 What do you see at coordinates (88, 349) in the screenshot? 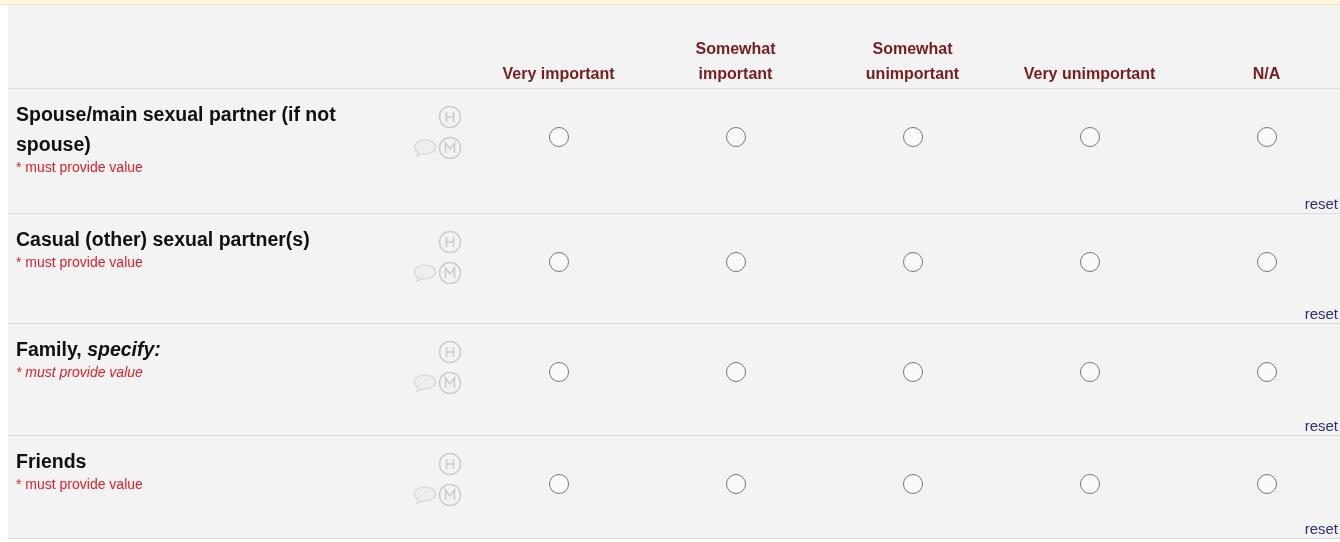
I see `question-label: Family, specify:` at bounding box center [88, 349].